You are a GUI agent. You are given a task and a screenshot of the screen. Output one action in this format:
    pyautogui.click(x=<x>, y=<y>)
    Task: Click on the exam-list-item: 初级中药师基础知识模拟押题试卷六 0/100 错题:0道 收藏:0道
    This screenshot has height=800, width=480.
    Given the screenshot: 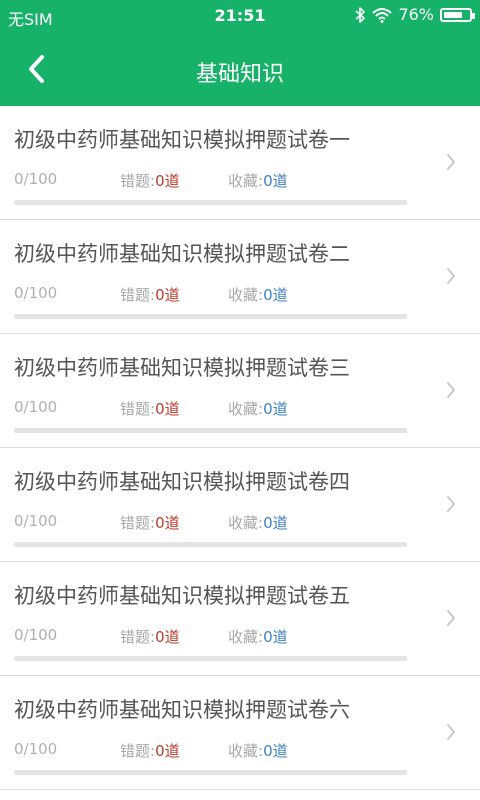 What is the action you would take?
    pyautogui.click(x=240, y=733)
    